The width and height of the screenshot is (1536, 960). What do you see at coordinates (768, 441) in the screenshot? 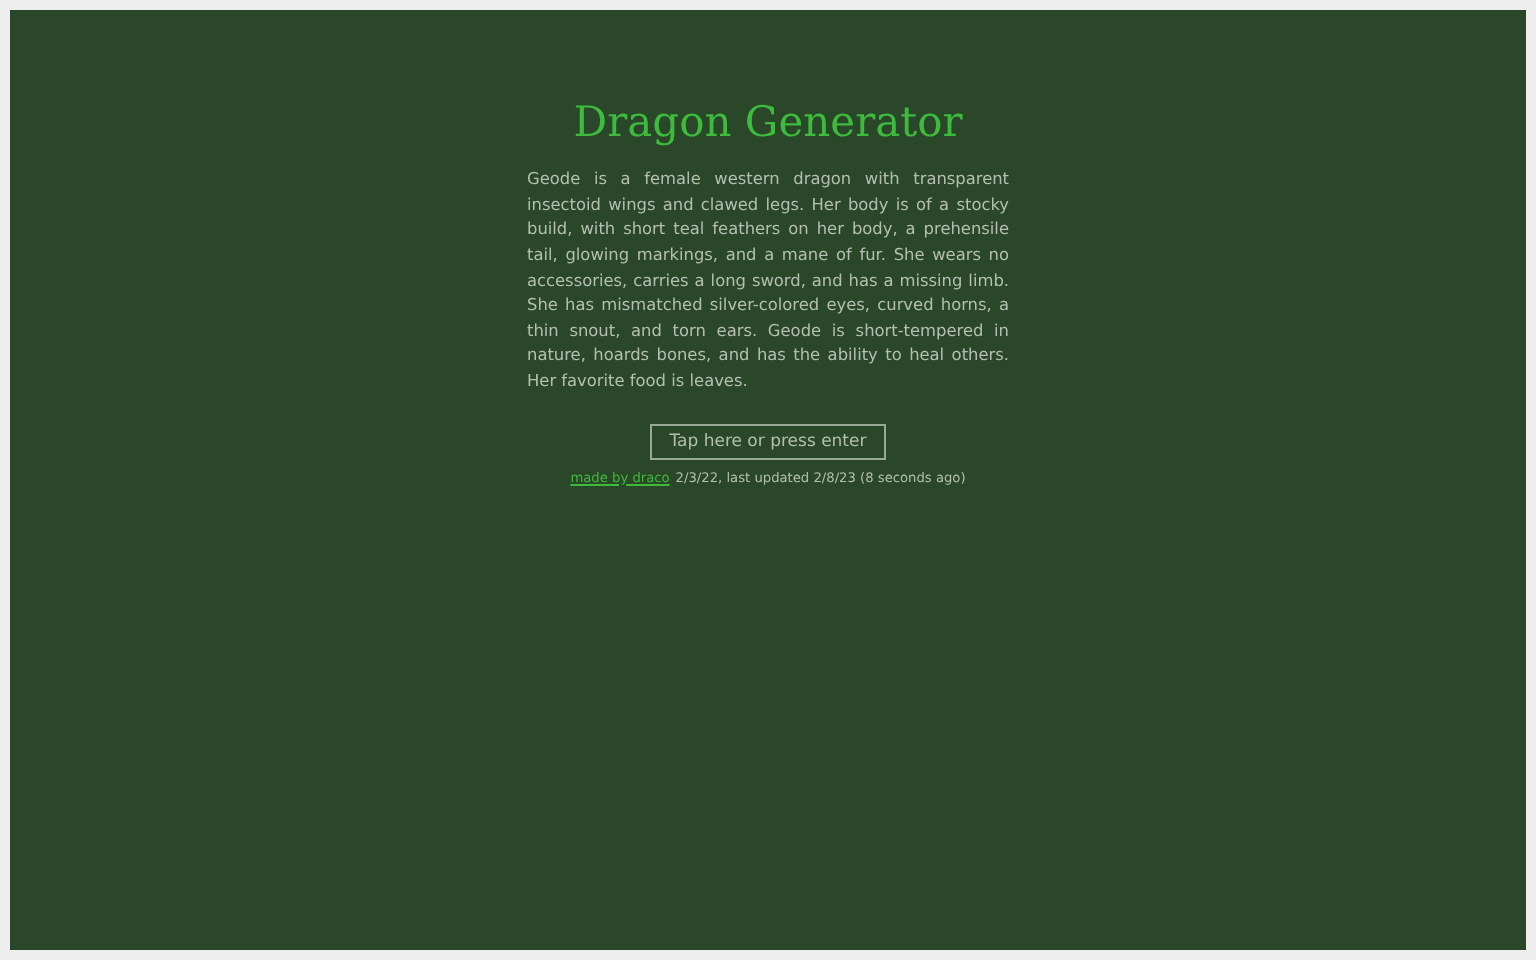
I see `generate-button: Tap here or press enter` at bounding box center [768, 441].